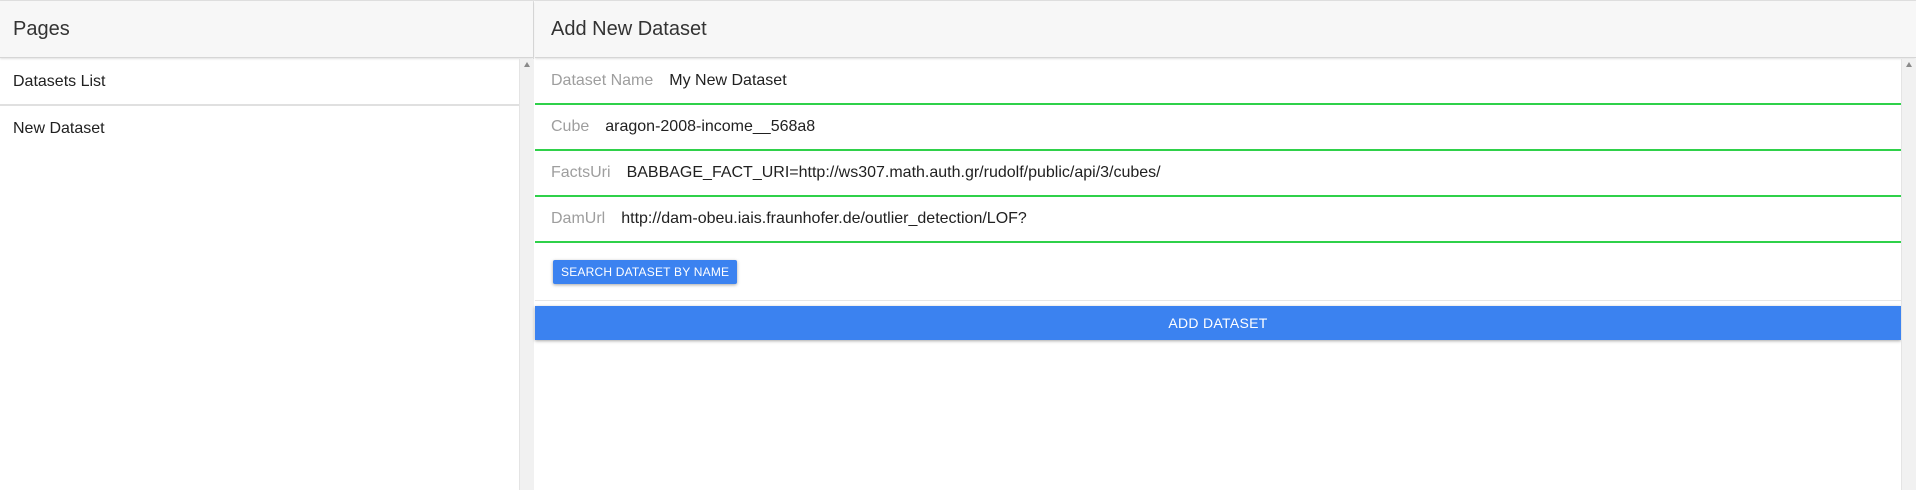 This screenshot has width=1916, height=490. Describe the element at coordinates (59, 128) in the screenshot. I see `sidebar-item-label: New Dataset` at that location.